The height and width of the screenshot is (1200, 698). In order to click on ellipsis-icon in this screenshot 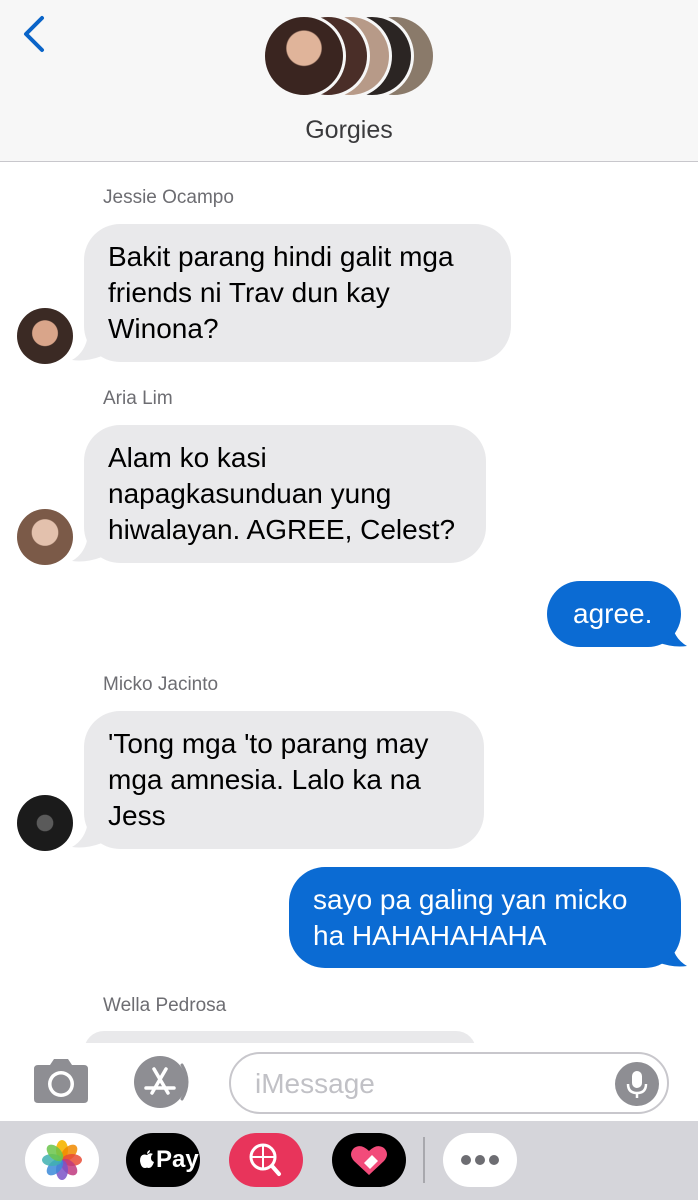, I will do `click(480, 1160)`.